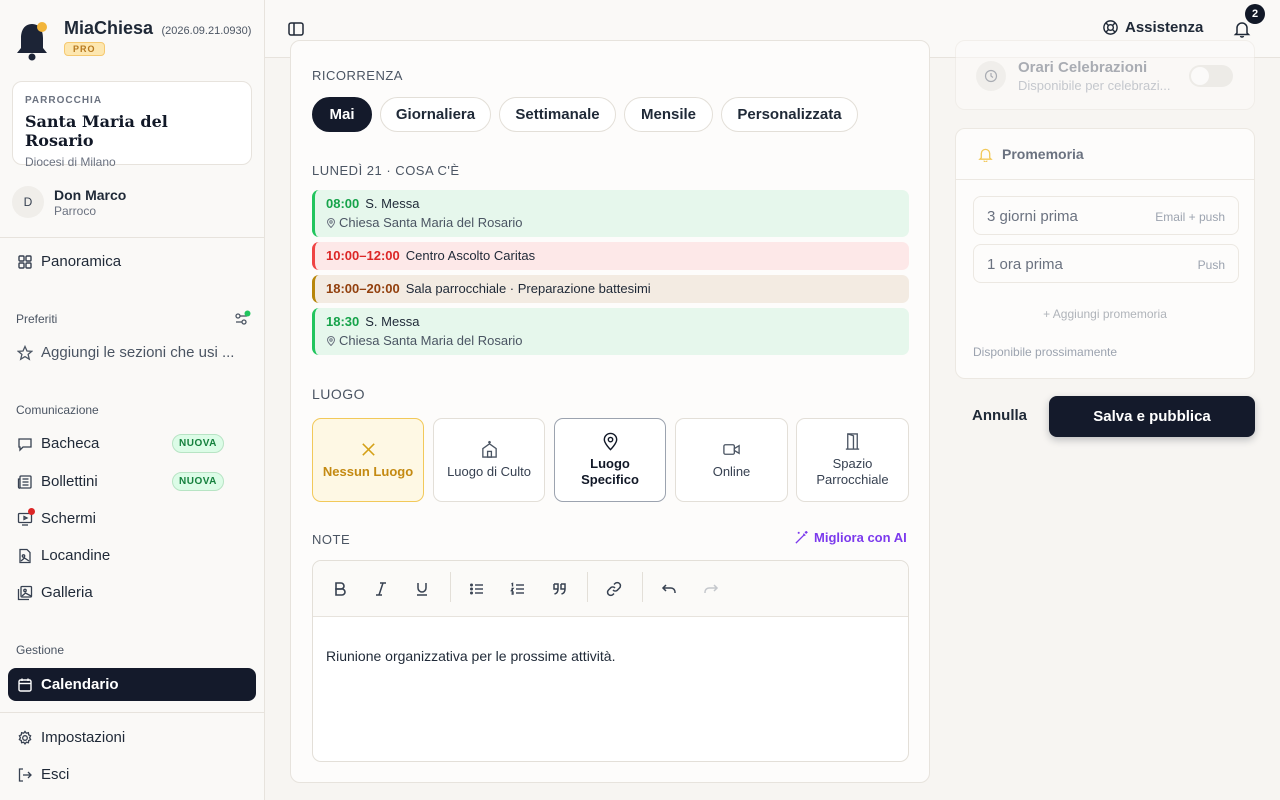  I want to click on sidebar-item-label: Galleria, so click(67, 592).